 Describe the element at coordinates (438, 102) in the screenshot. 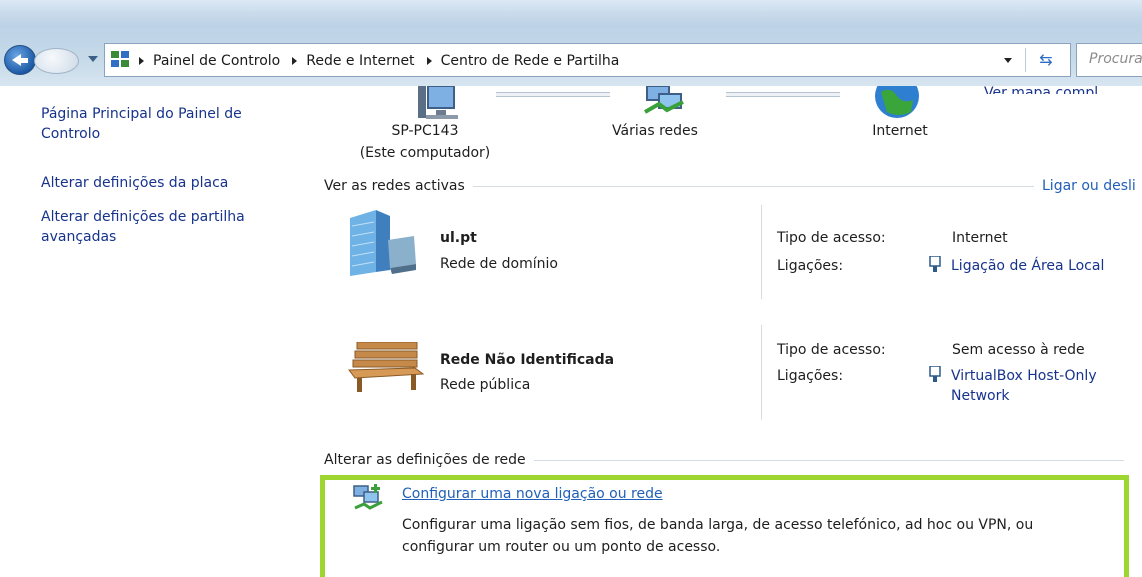

I see `computer-icon` at that location.